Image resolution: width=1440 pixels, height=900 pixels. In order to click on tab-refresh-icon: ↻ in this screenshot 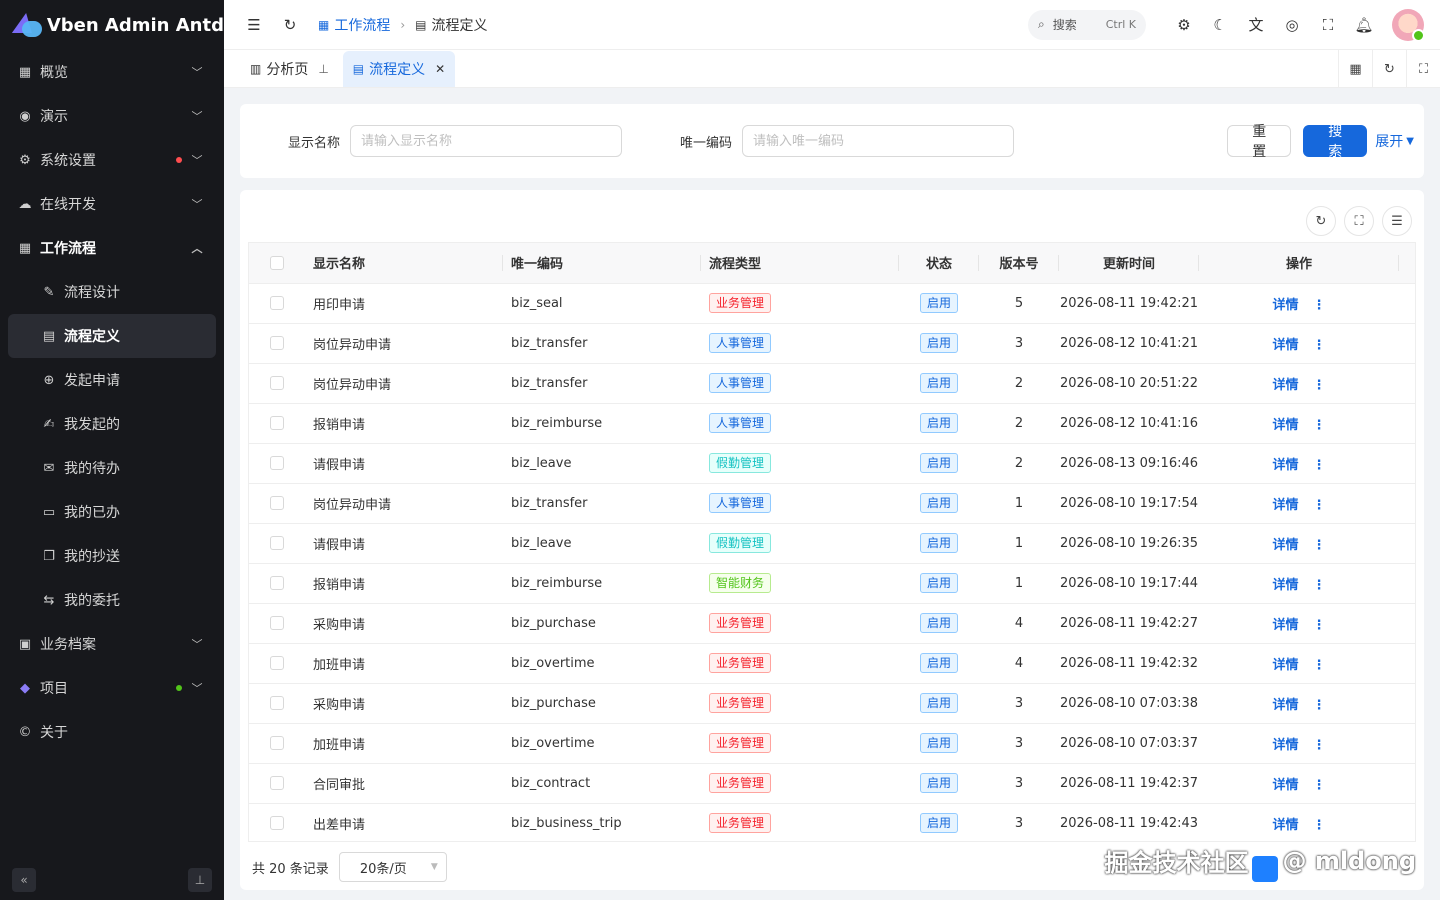, I will do `click(1389, 69)`.